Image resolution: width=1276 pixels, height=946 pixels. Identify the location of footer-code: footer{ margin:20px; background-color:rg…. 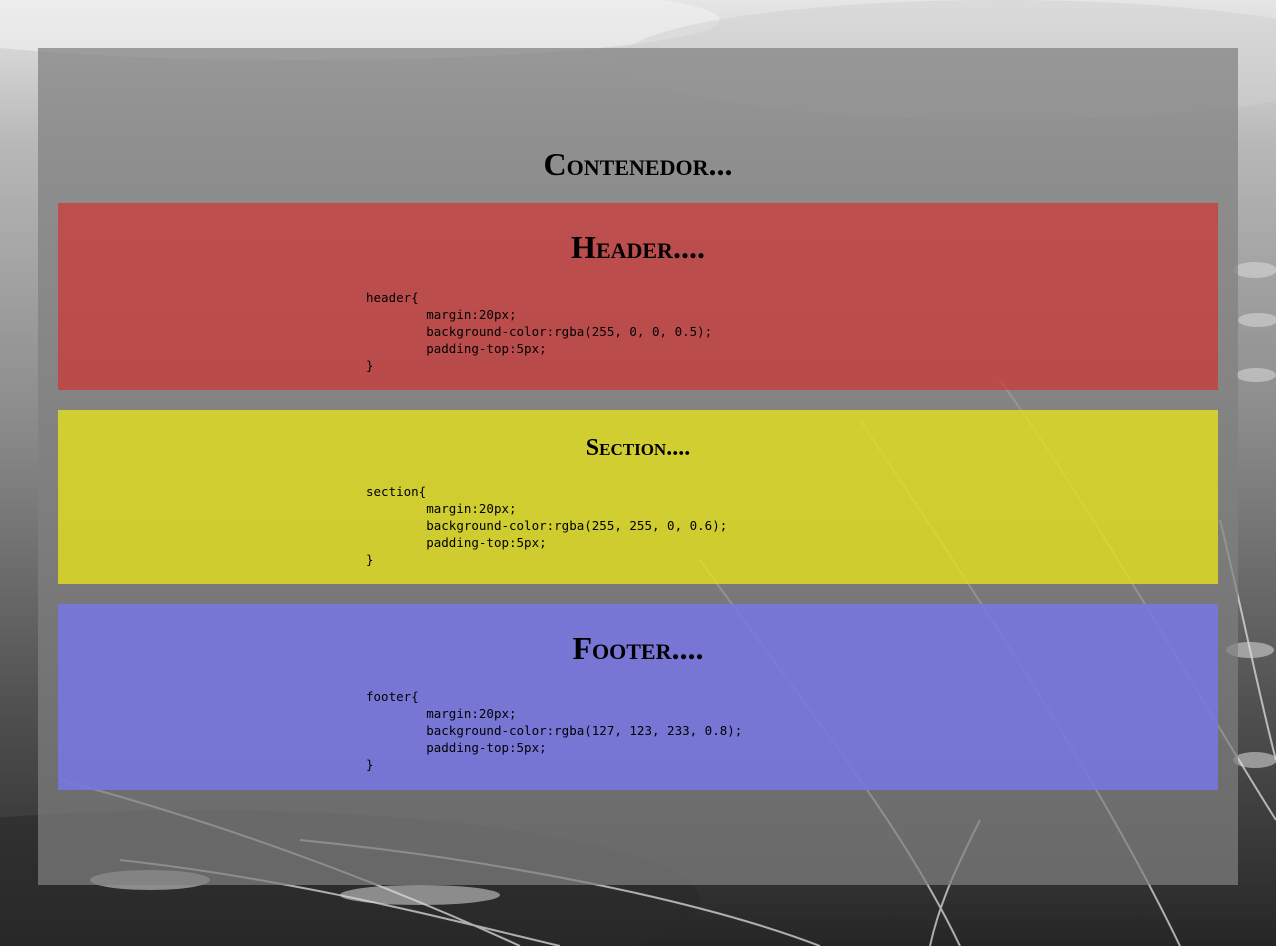
(554, 730).